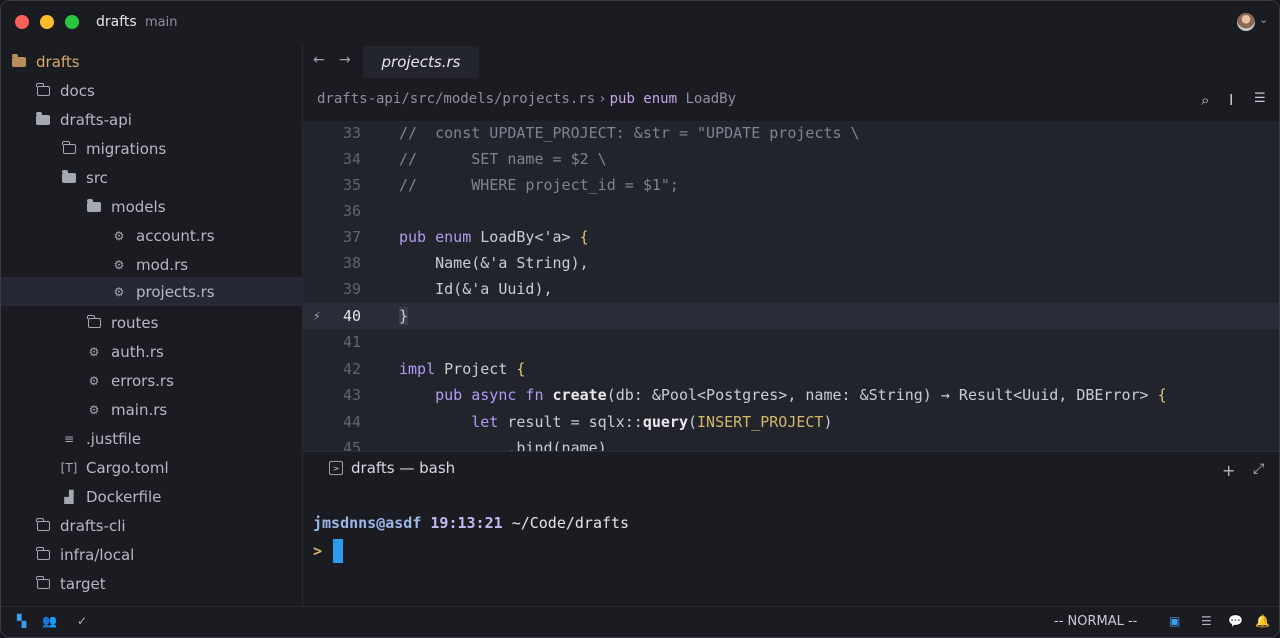 The image size is (1280, 638). What do you see at coordinates (1228, 470) in the screenshot?
I see `add-terminal-icon: +` at bounding box center [1228, 470].